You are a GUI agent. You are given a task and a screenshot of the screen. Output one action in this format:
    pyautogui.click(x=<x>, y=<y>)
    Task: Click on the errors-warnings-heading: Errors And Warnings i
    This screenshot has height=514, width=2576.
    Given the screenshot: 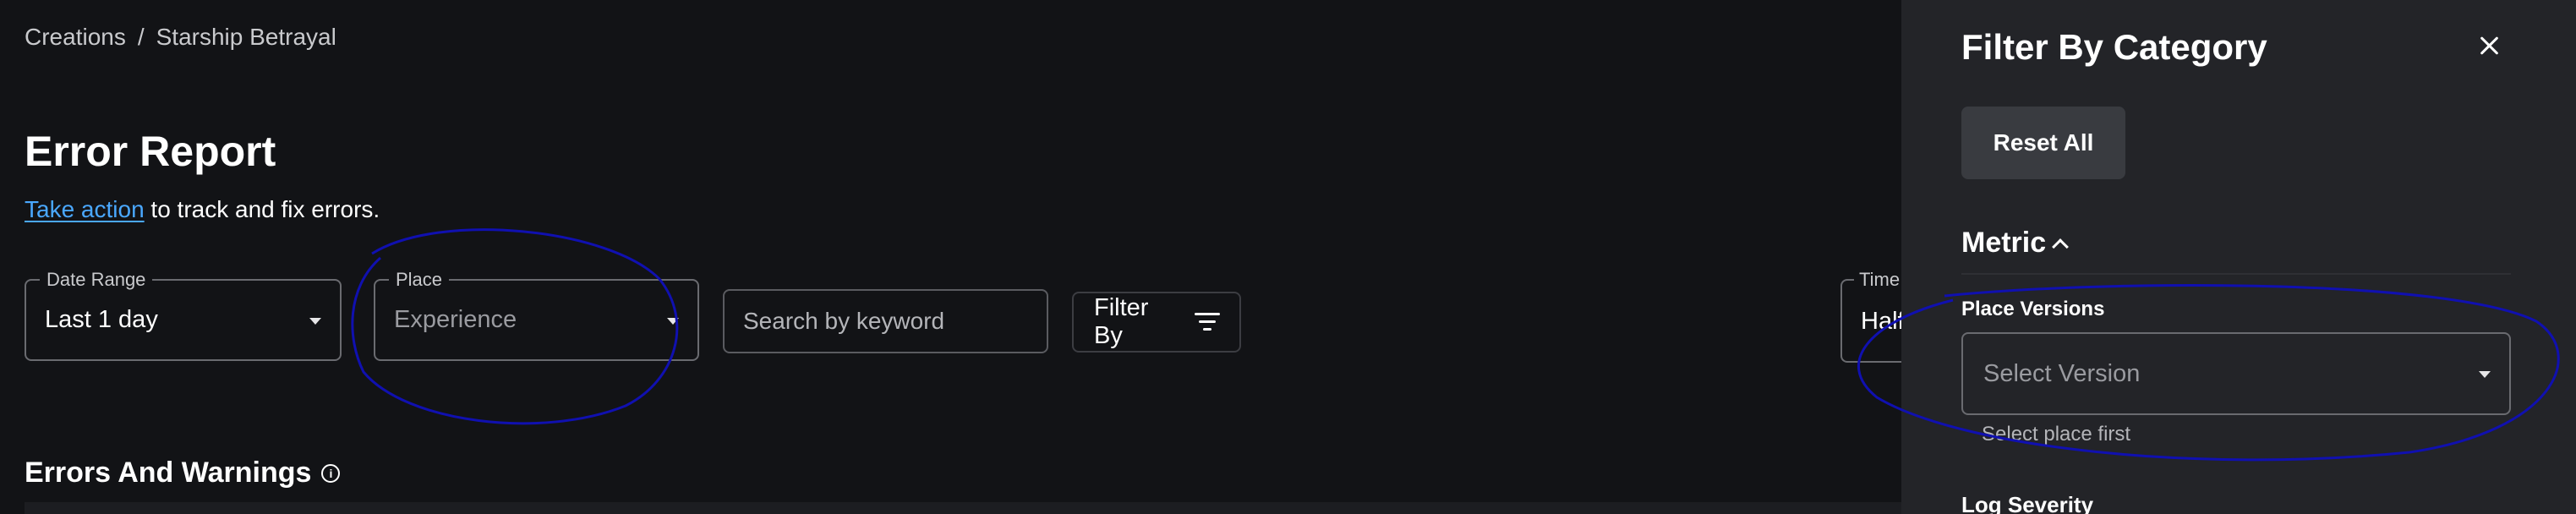 What is the action you would take?
    pyautogui.click(x=183, y=473)
    